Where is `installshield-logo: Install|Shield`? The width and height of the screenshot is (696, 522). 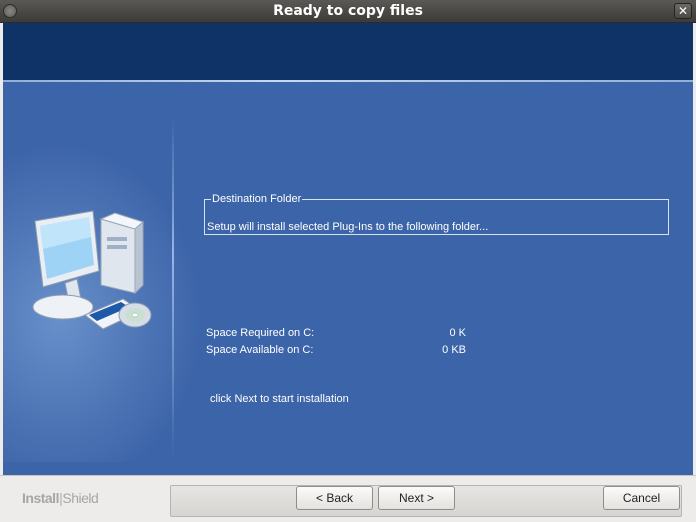 installshield-logo: Install|Shield is located at coordinates (60, 498).